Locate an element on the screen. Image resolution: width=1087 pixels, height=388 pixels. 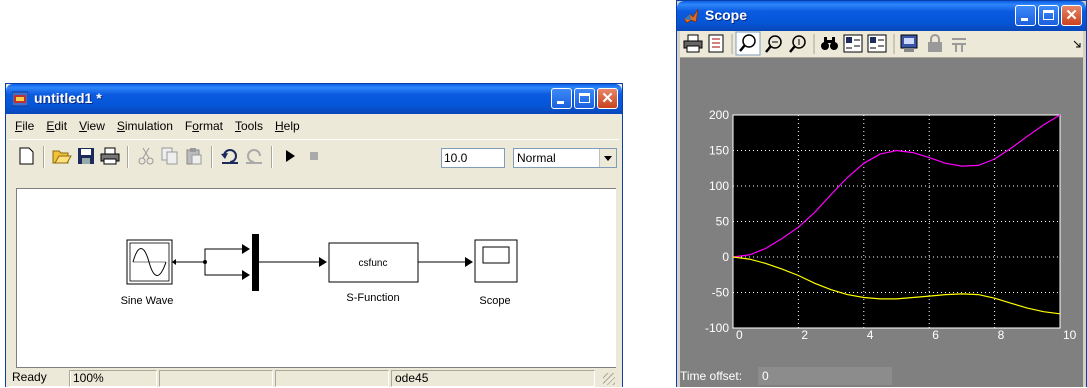
menu-file: File is located at coordinates (24, 126).